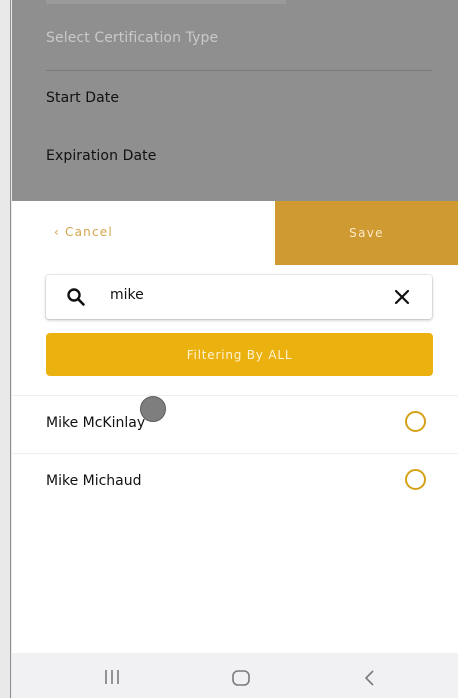  Describe the element at coordinates (83, 232) in the screenshot. I see `cancel-button: ‹ Cancel` at that location.